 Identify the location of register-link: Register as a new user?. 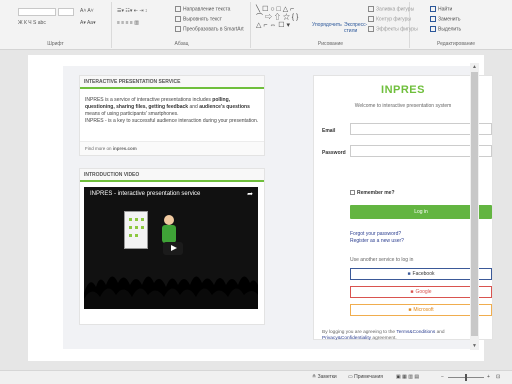
(377, 241).